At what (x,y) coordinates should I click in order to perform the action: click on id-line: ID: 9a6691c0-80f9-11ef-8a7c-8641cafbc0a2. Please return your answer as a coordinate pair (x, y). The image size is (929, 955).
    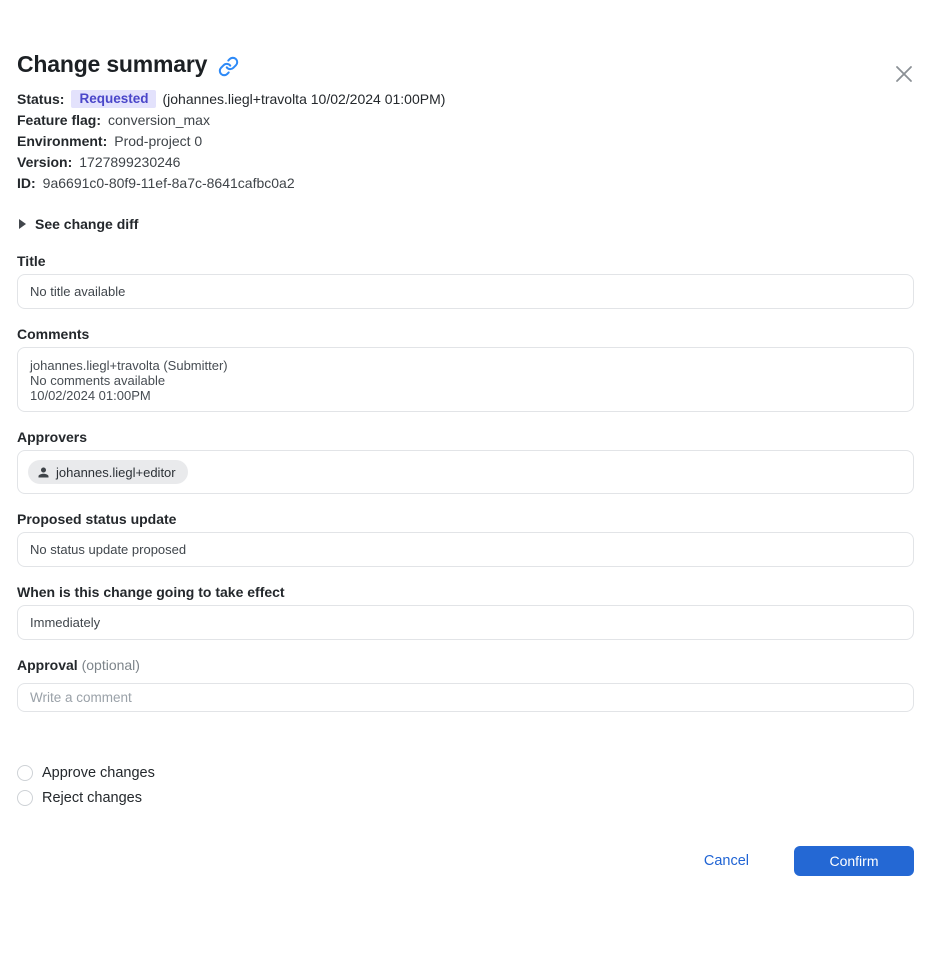
    Looking at the image, I should click on (465, 182).